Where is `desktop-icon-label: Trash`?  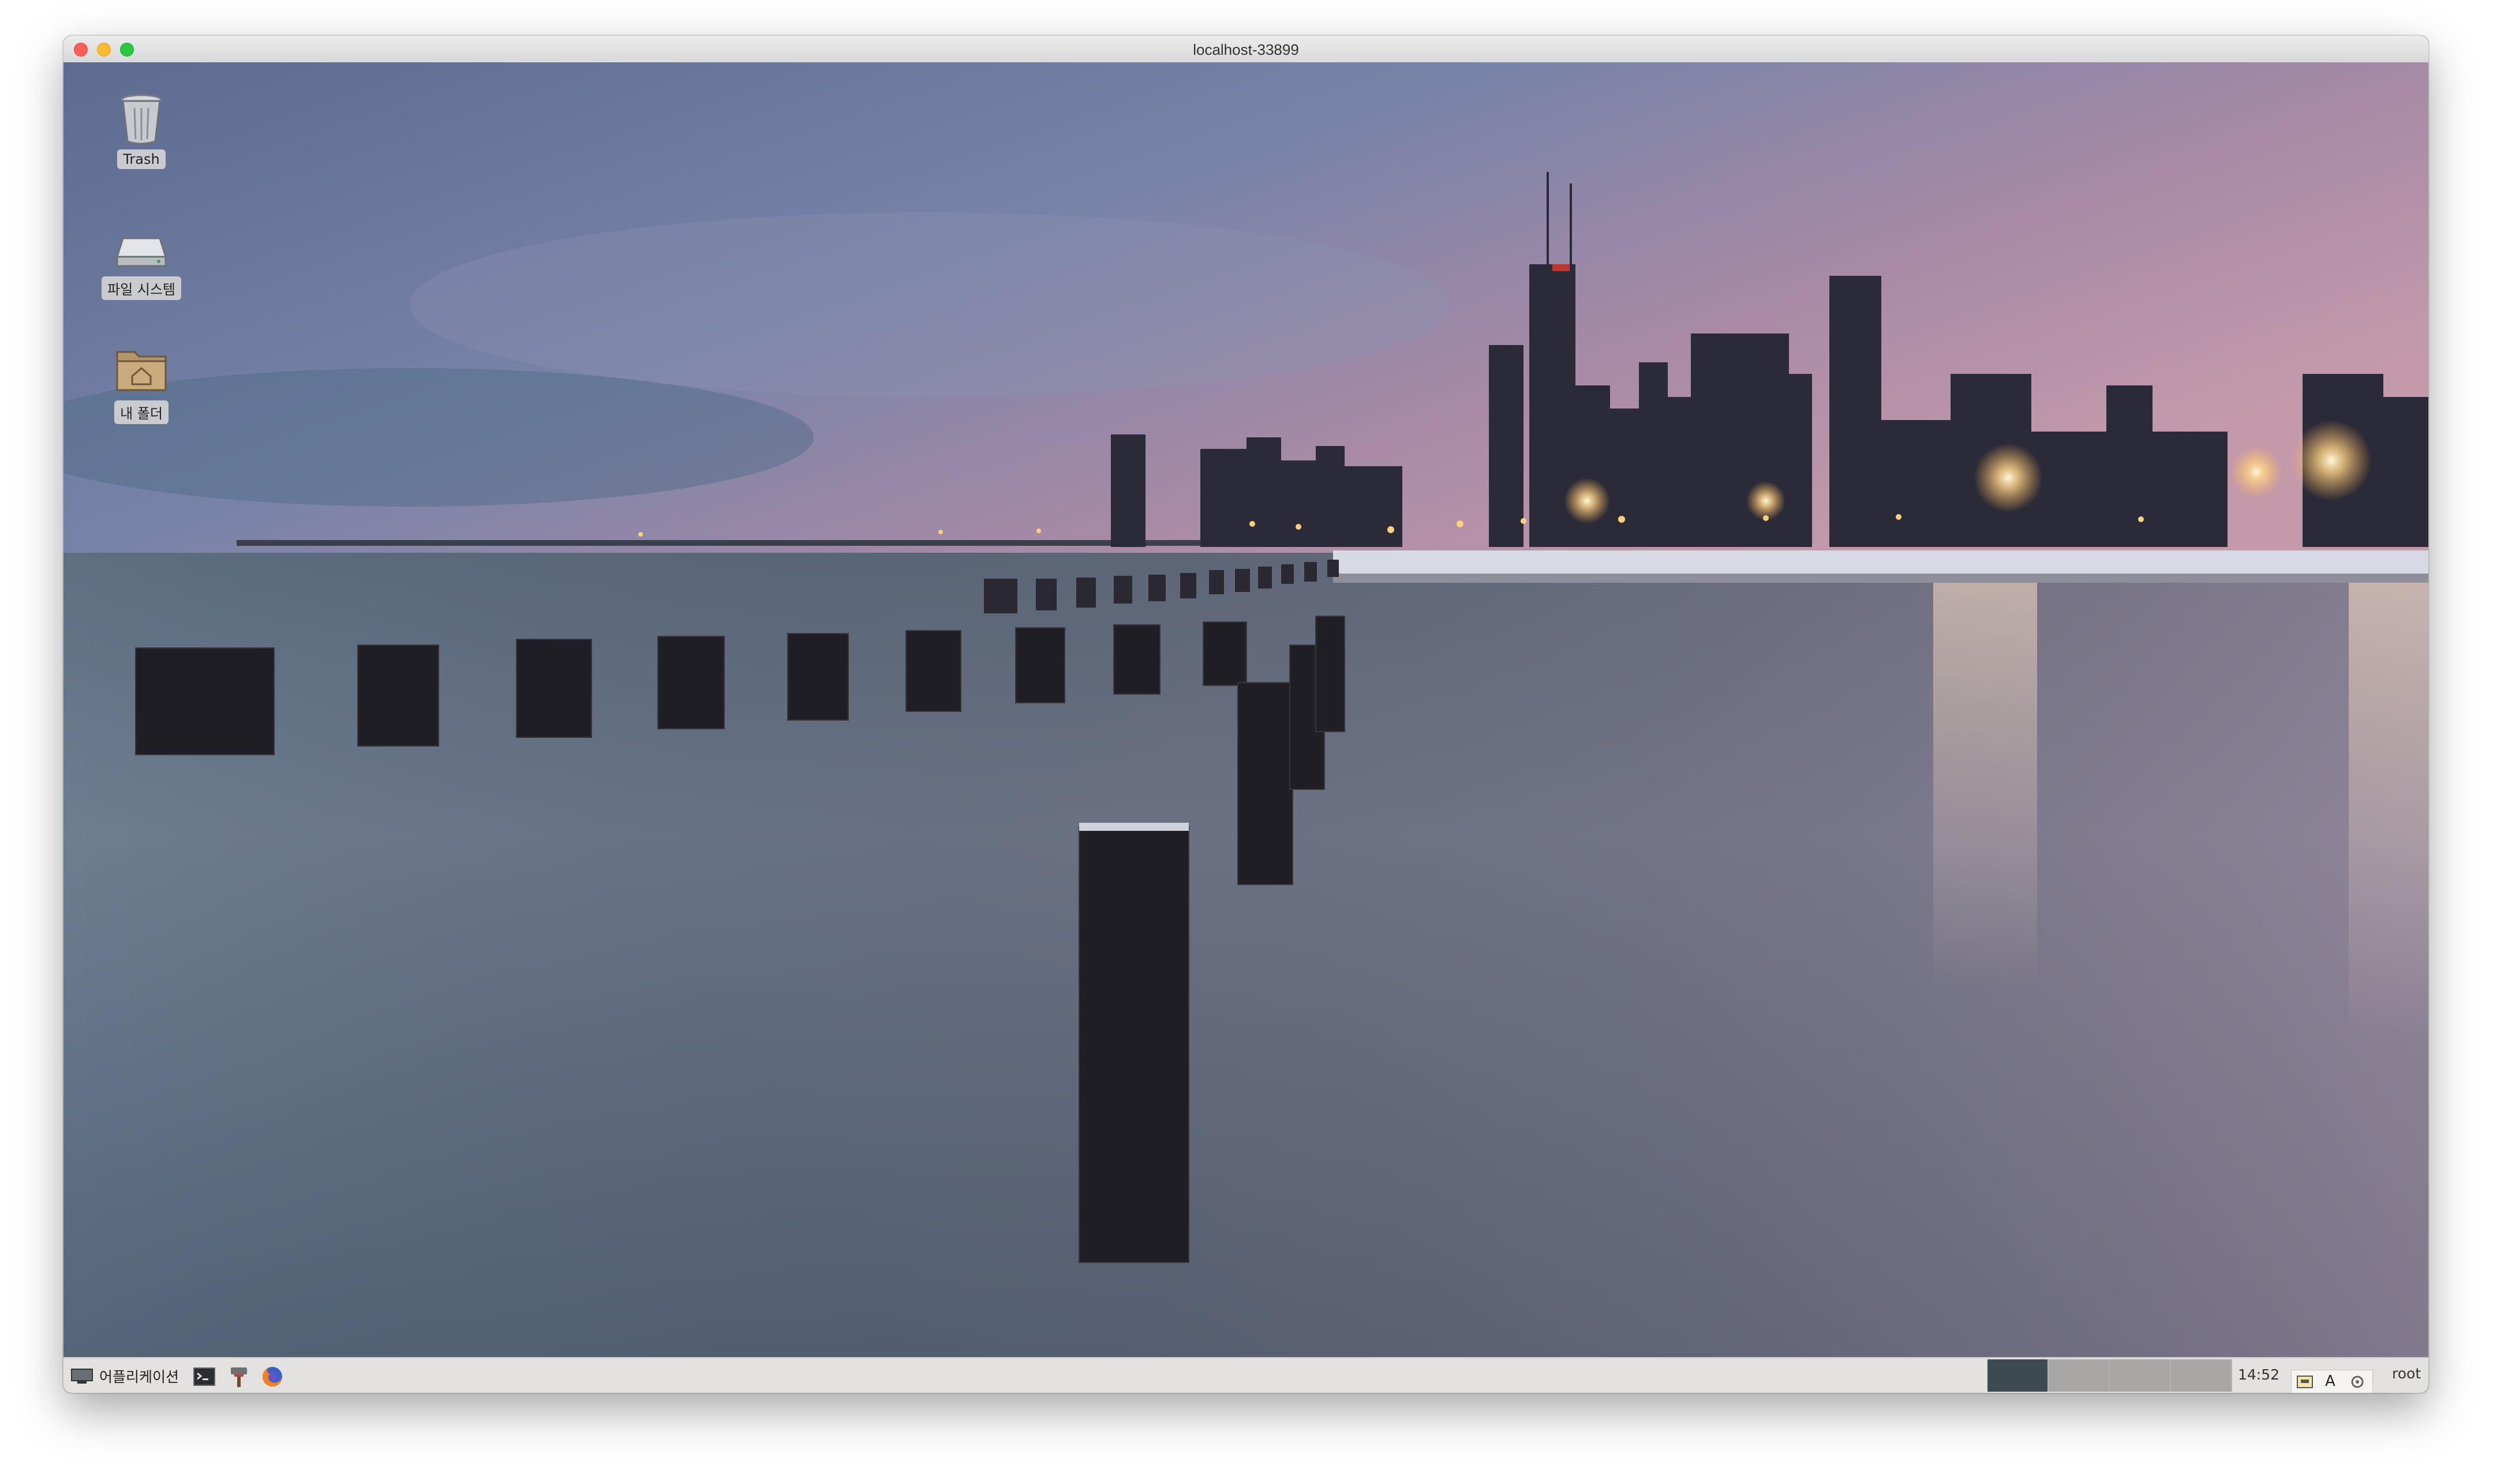 desktop-icon-label: Trash is located at coordinates (141, 159).